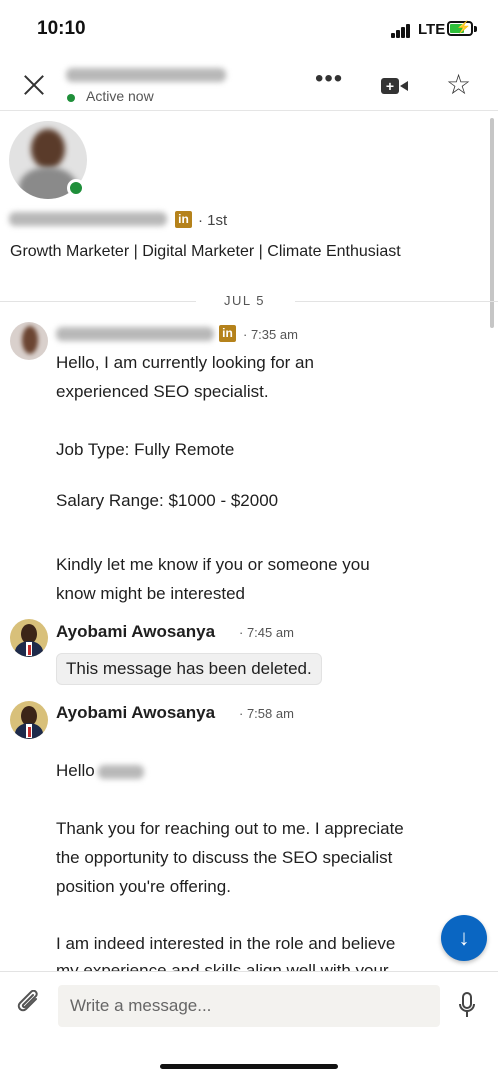 This screenshot has height=1080, width=498. Describe the element at coordinates (249, 1066) in the screenshot. I see `home-indicator` at that location.